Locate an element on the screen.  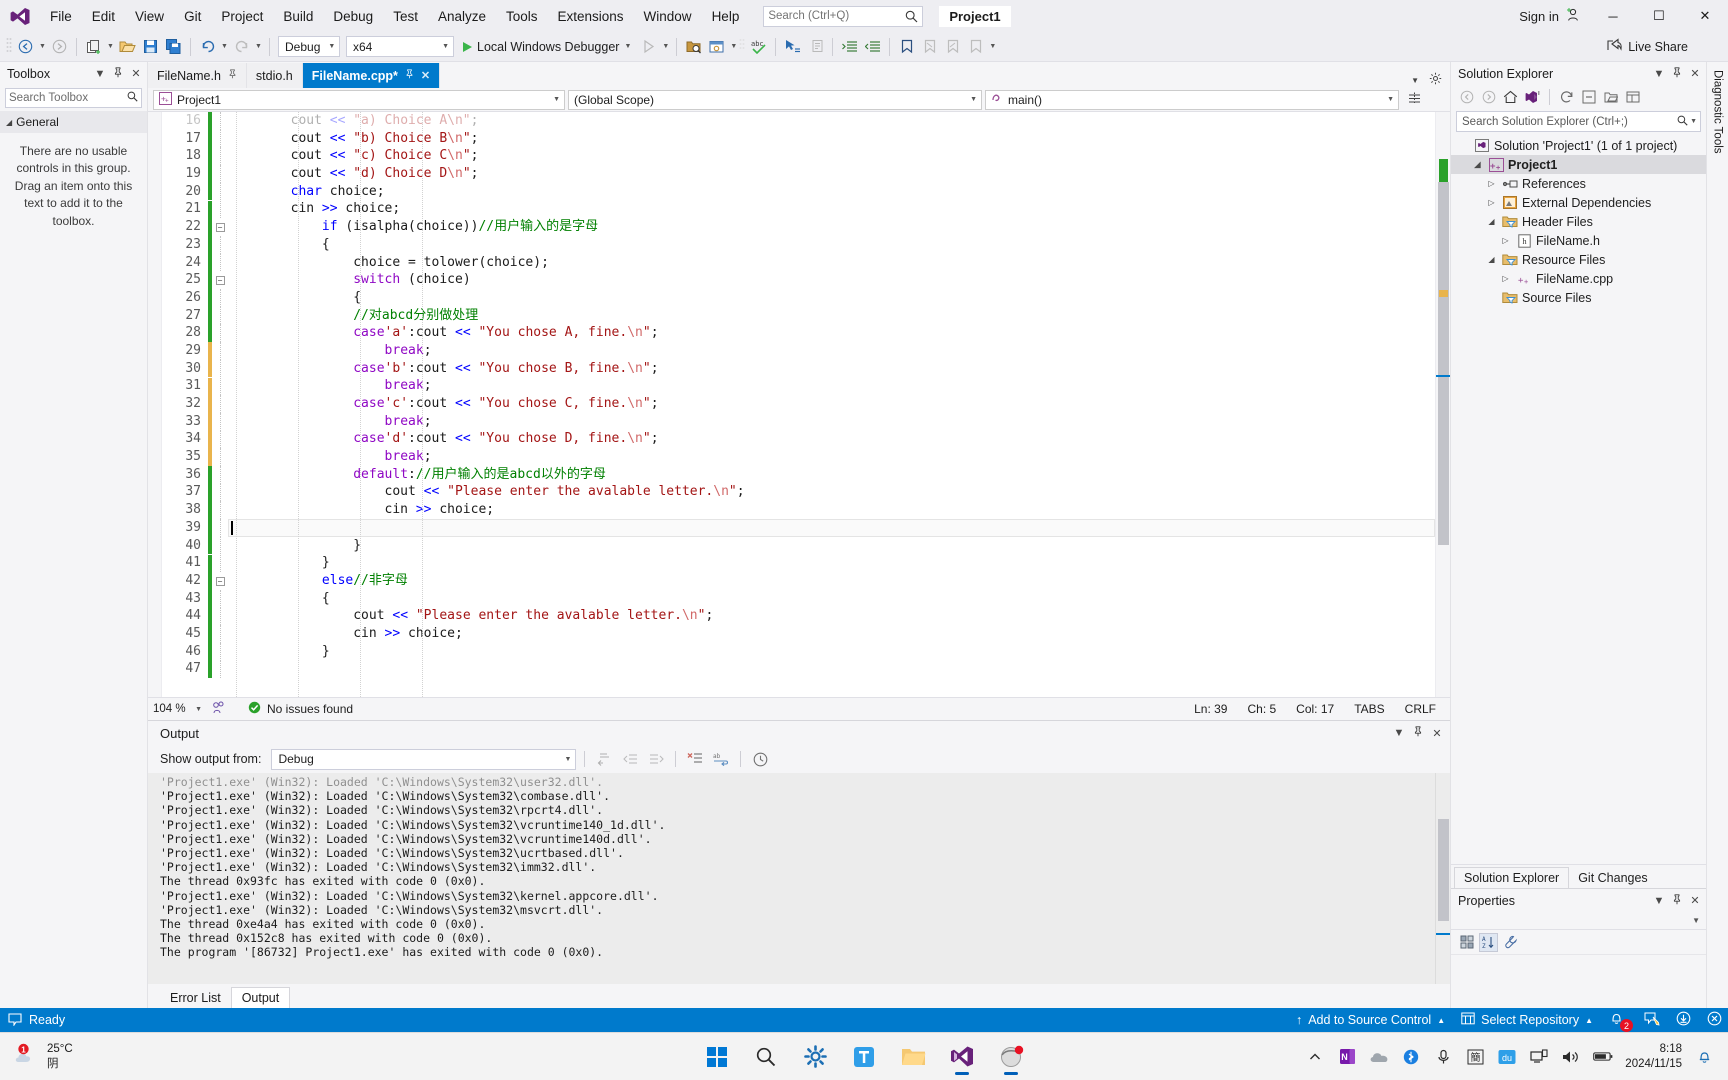
switch-views-icon is located at coordinates (1532, 97).